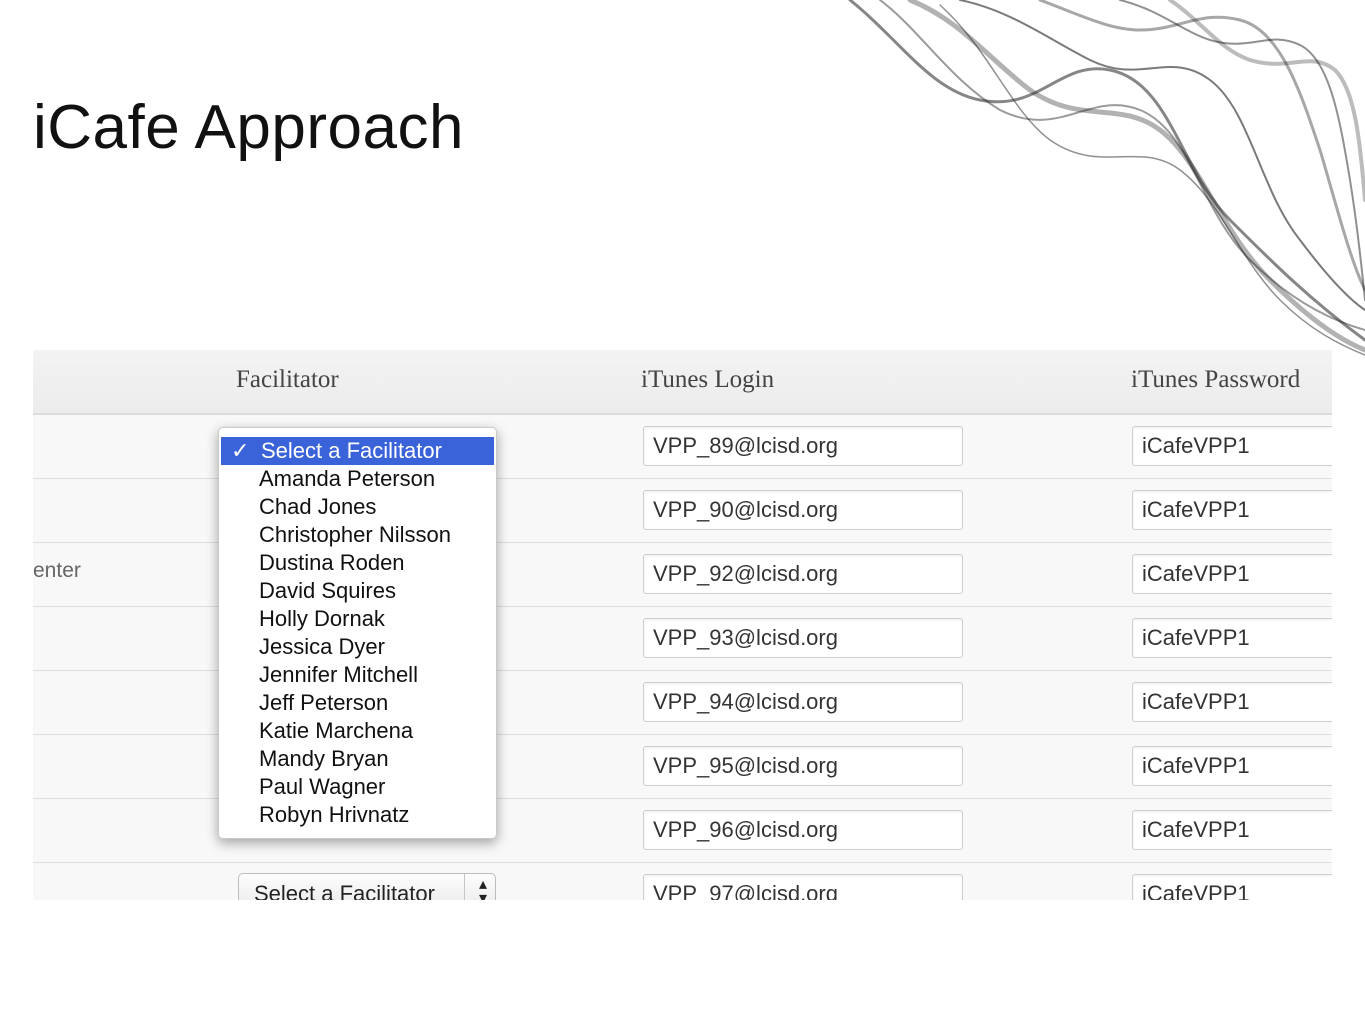 The height and width of the screenshot is (1024, 1365). What do you see at coordinates (357, 647) in the screenshot?
I see `dropdown-item: Jessica Dyer` at bounding box center [357, 647].